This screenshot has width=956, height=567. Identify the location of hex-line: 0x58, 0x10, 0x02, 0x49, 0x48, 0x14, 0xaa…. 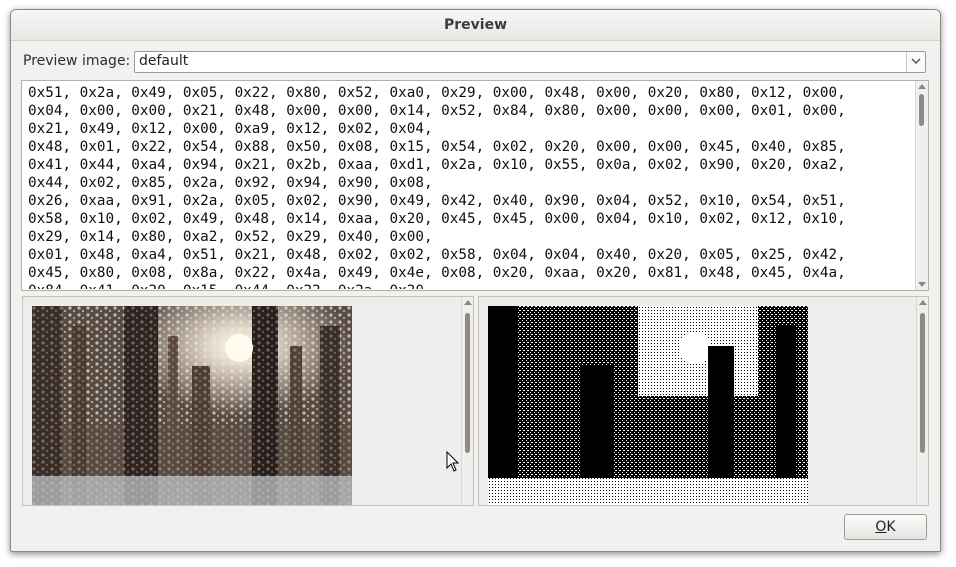
(437, 219).